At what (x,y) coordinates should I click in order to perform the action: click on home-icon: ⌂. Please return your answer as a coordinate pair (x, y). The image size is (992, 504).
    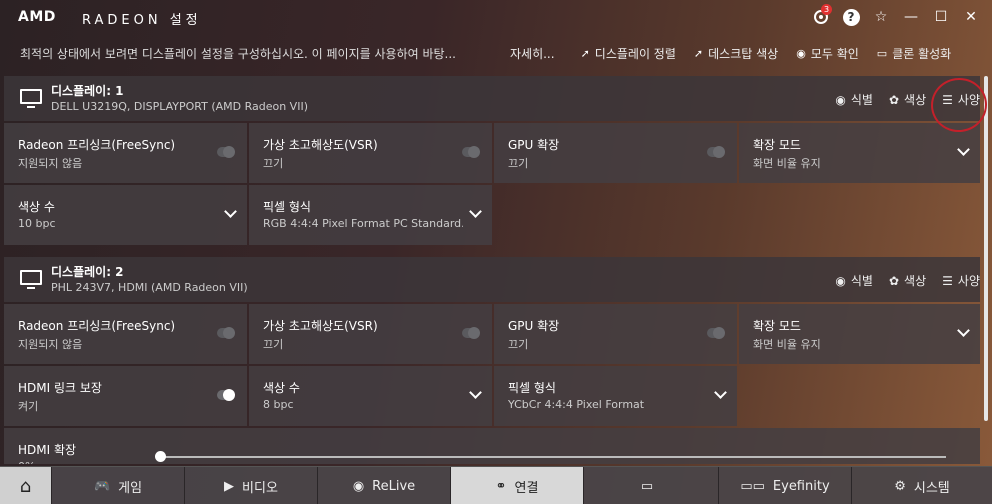
    Looking at the image, I should click on (25, 486).